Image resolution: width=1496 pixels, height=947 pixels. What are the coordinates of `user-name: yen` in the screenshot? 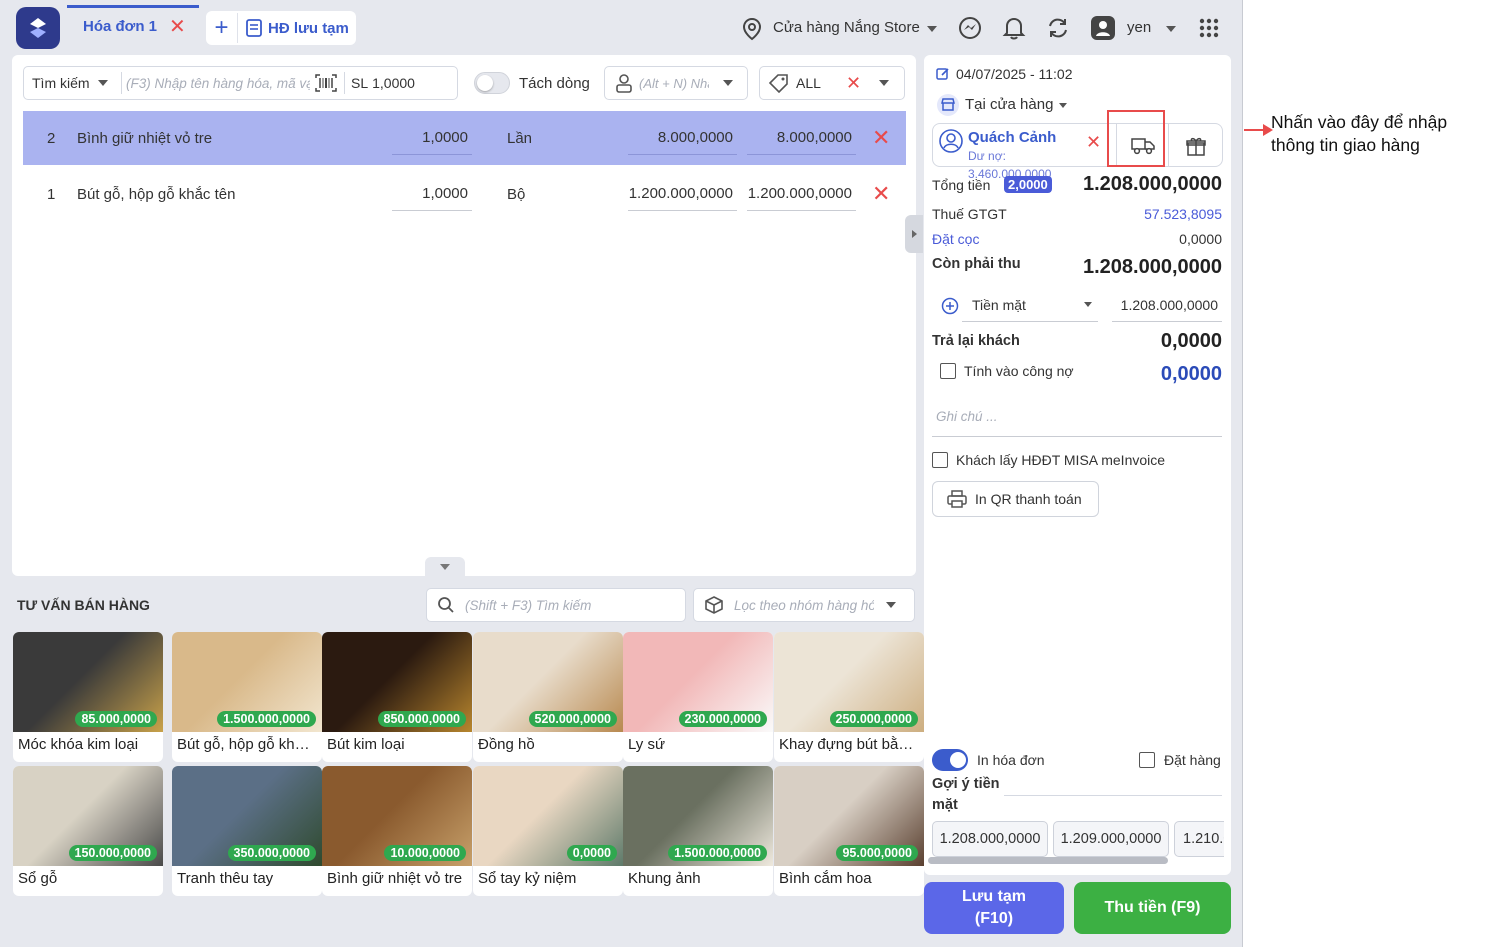 It's located at (1139, 27).